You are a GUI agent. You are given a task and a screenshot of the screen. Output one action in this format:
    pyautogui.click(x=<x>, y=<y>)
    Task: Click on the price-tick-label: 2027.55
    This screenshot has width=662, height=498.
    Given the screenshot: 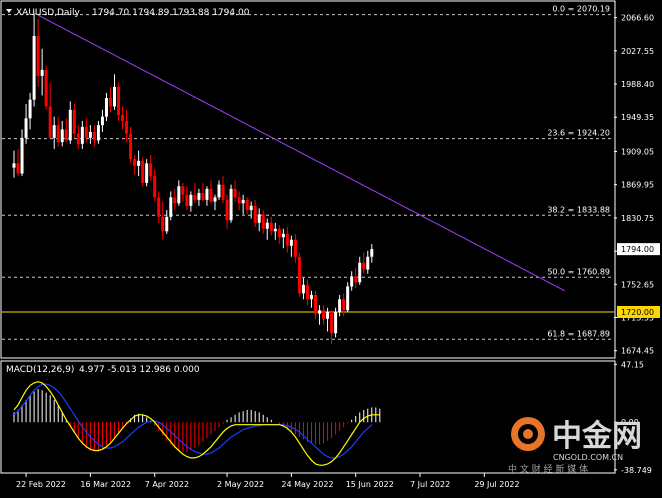 What is the action you would take?
    pyautogui.click(x=637, y=51)
    